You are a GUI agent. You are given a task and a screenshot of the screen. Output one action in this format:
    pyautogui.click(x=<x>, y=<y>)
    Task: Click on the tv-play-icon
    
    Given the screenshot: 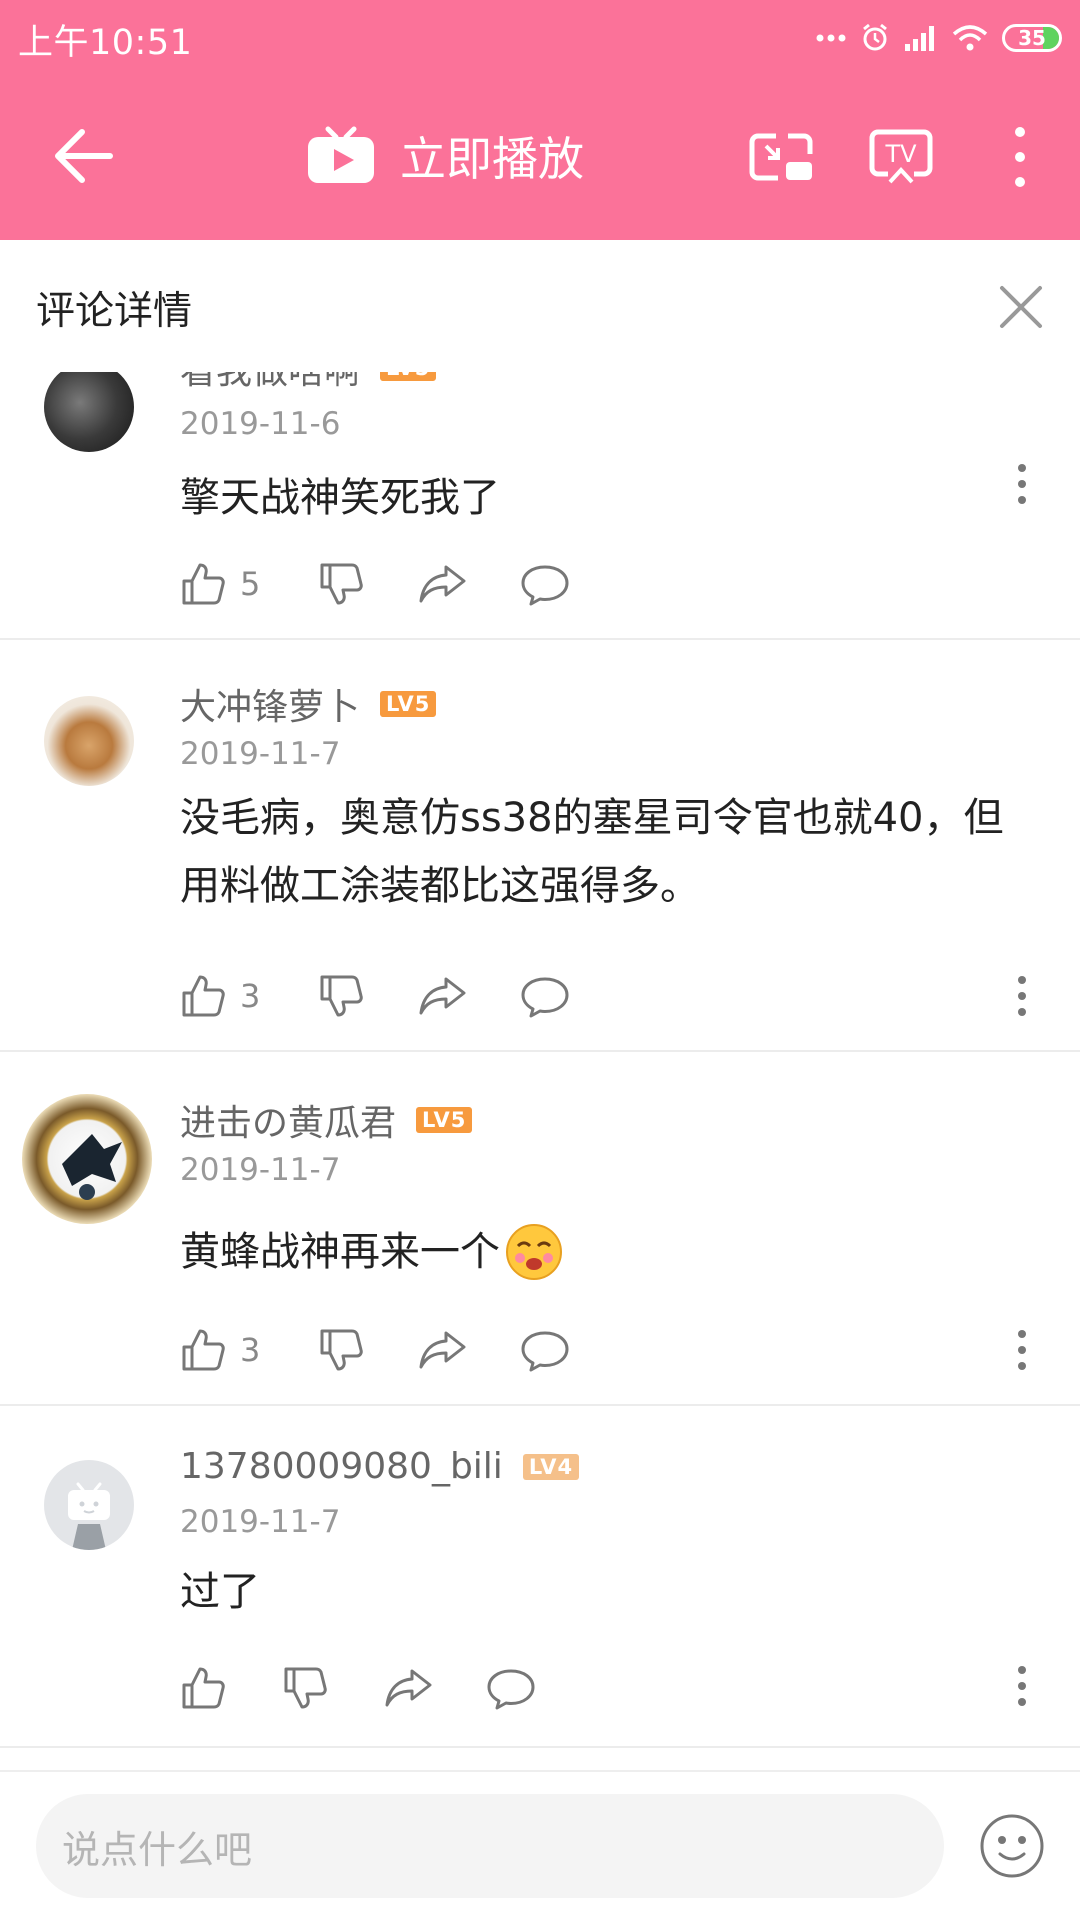 What is the action you would take?
    pyautogui.click(x=341, y=154)
    